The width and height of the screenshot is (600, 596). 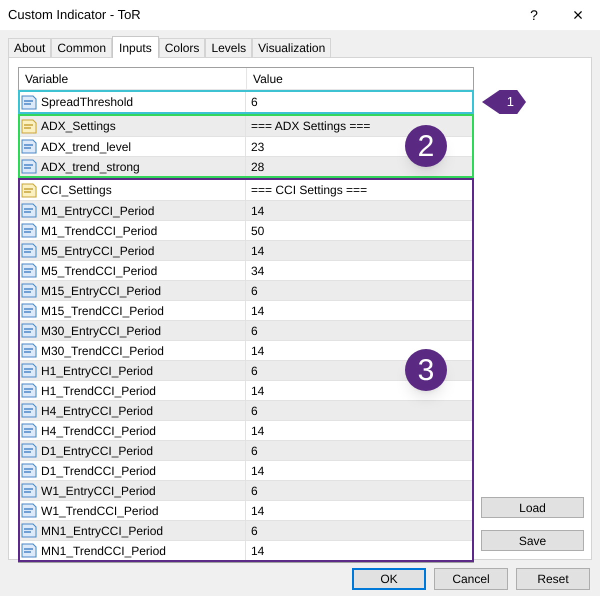 What do you see at coordinates (97, 451) in the screenshot?
I see `variable-name: D1_EntryCCI_Period` at bounding box center [97, 451].